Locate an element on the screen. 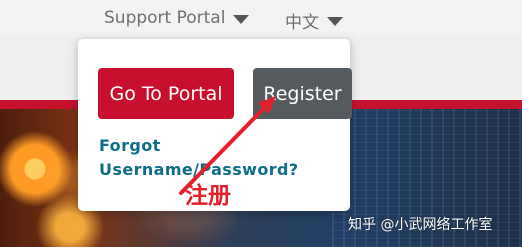  language-label: 中文 is located at coordinates (302, 23).